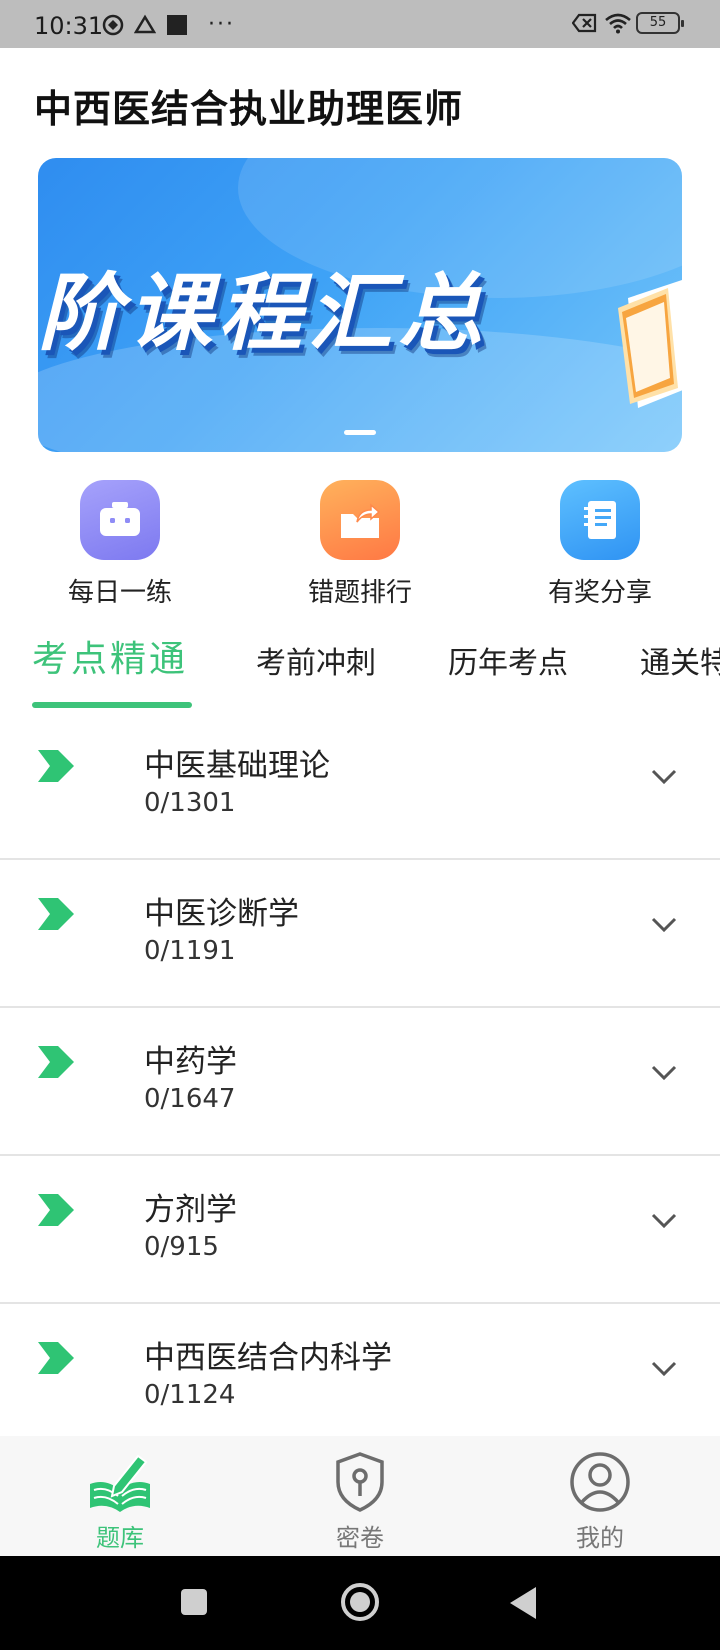  What do you see at coordinates (360, 1230) in the screenshot?
I see `list-item: 方剂学 0/915` at bounding box center [360, 1230].